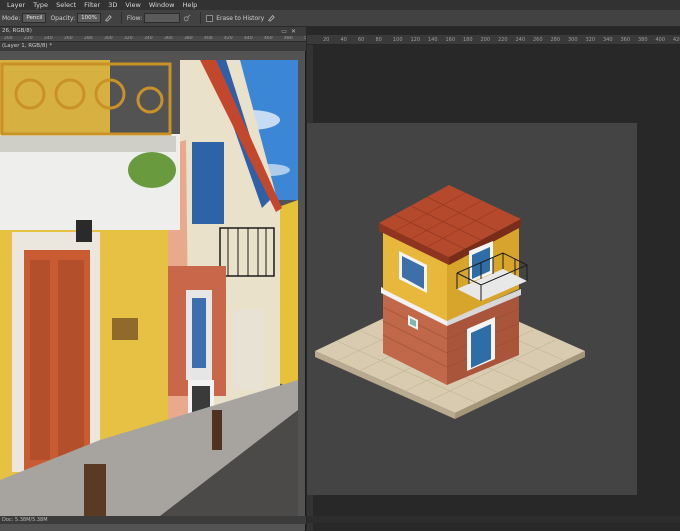 The image size is (680, 531). I want to click on ruler-tick-label: 60, so click(361, 40).